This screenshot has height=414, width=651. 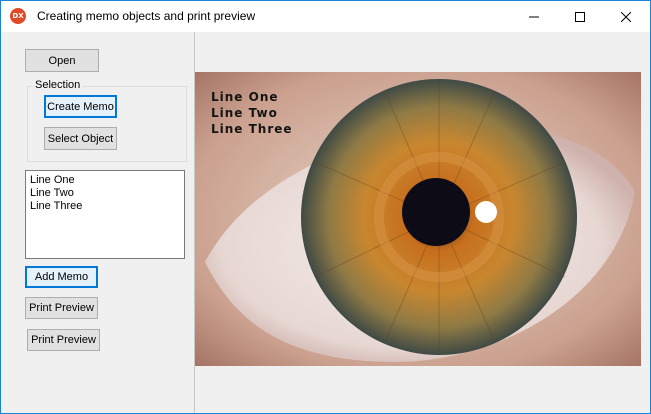 I want to click on minimize-button, so click(x=534, y=16).